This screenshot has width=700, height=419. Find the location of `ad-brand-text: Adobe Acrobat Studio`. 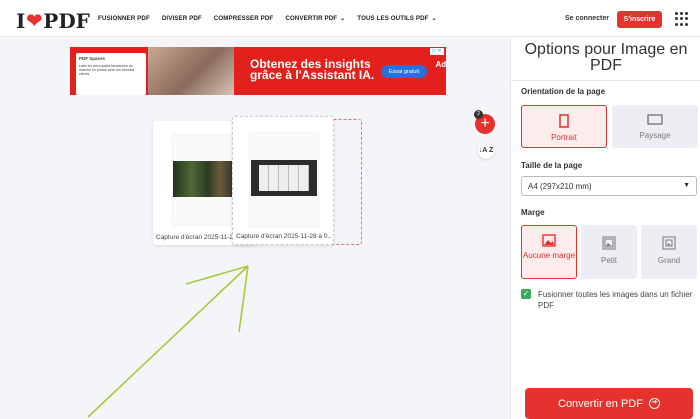

ad-brand-text: Adobe Acrobat Studio is located at coordinates (440, 64).